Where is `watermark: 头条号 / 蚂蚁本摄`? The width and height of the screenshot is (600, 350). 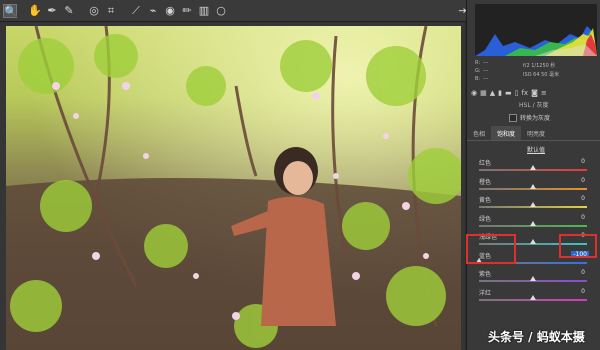
watermark: 头条号 / 蚂蚁本摄 is located at coordinates (536, 337).